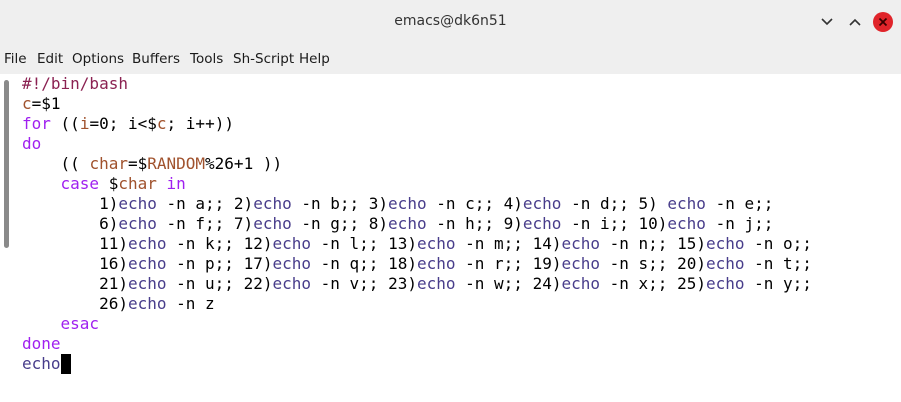  Describe the element at coordinates (778, 263) in the screenshot. I see `code-token: -n t;;` at that location.